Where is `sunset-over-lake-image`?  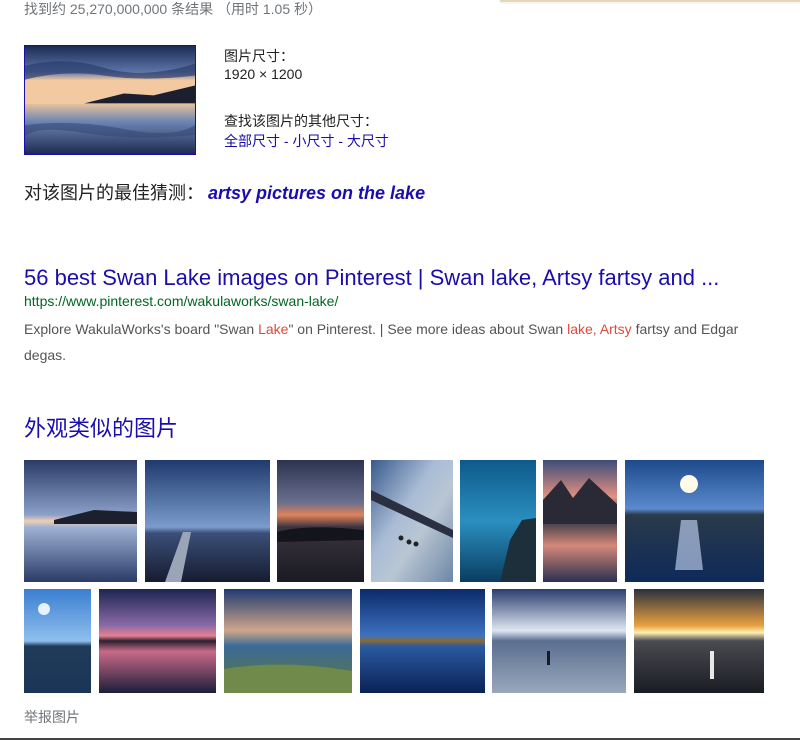 sunset-over-lake-image is located at coordinates (320, 521).